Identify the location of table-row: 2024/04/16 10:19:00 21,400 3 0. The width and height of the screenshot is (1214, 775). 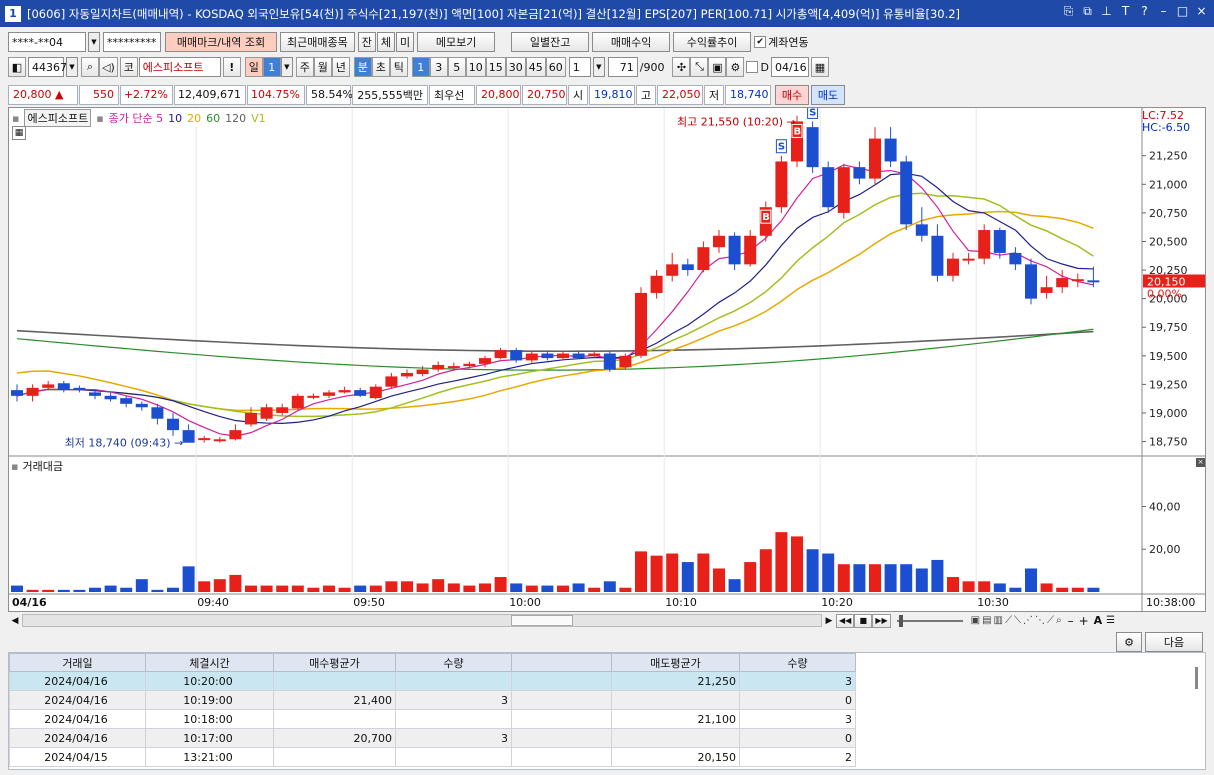
(432, 700).